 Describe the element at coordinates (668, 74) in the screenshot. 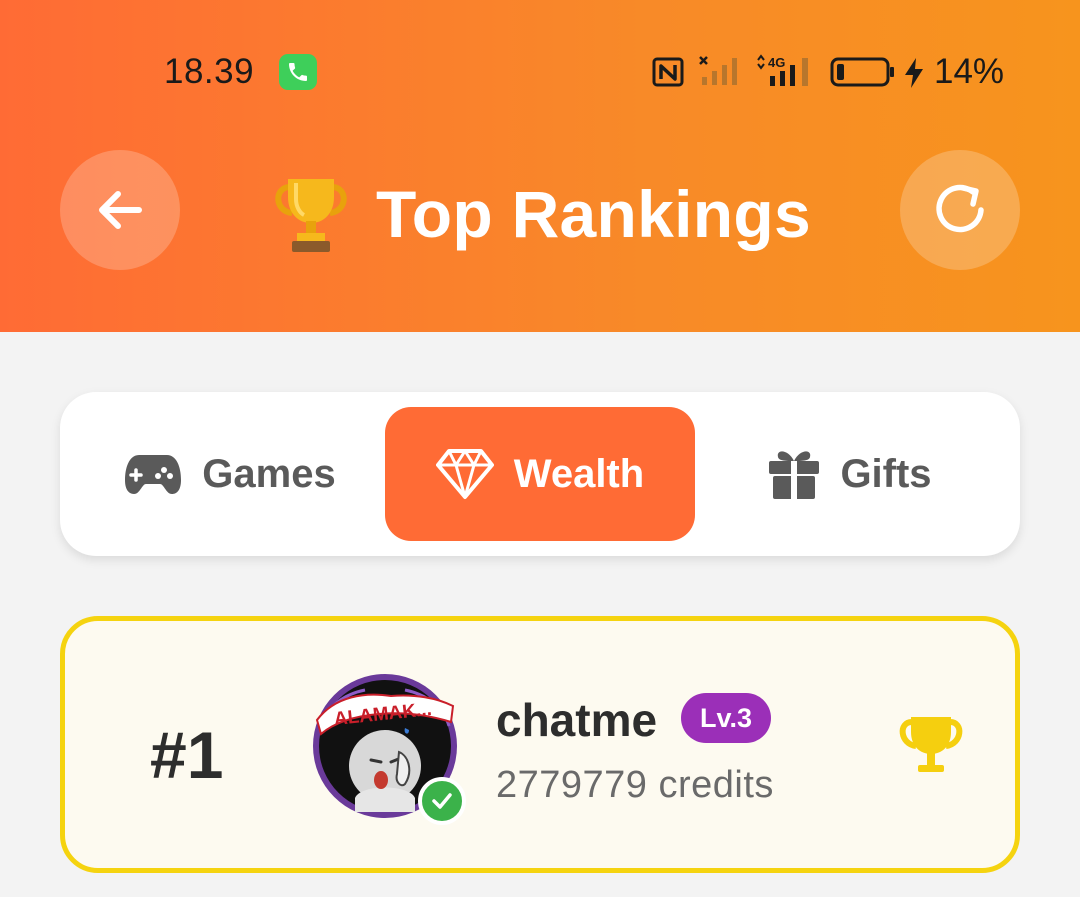

I see `nfc-icon` at that location.